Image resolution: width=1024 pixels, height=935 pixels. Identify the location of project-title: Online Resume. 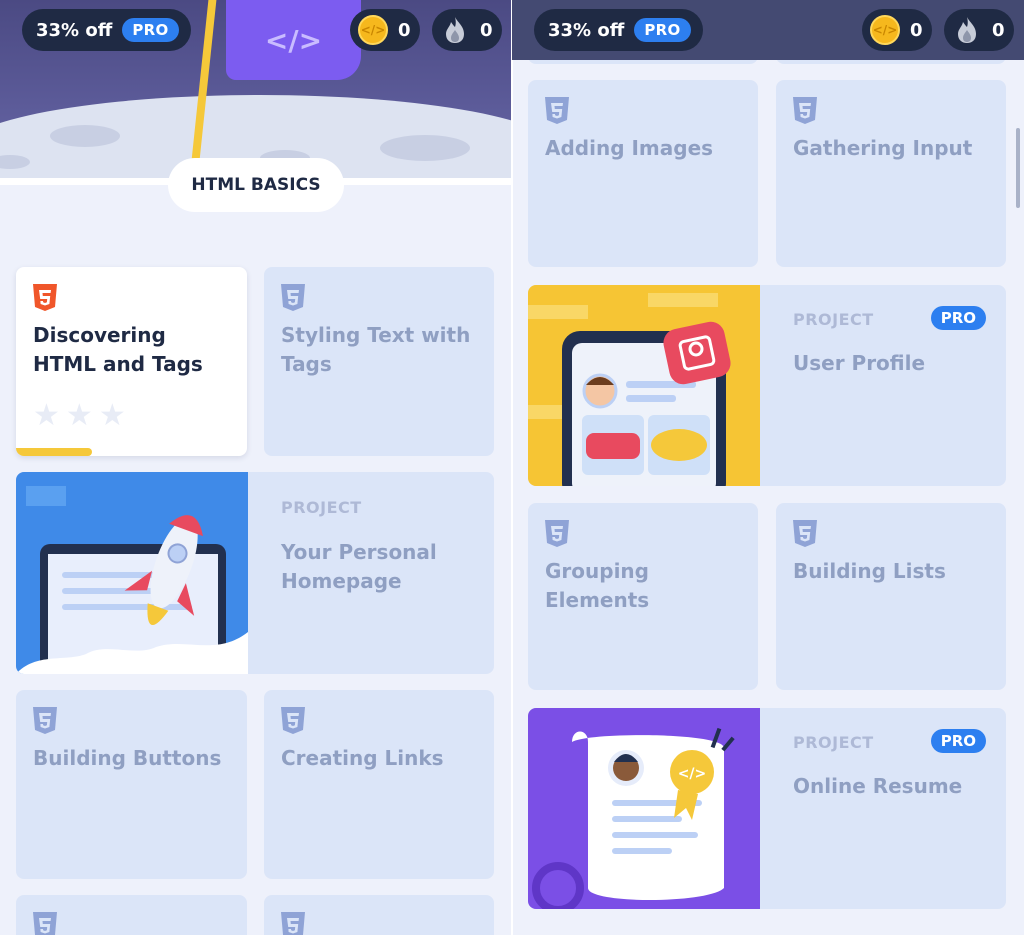
(878, 786).